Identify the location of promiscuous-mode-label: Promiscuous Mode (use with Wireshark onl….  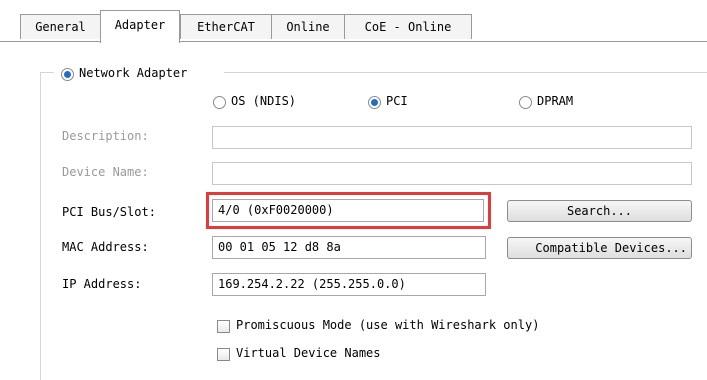
(388, 325).